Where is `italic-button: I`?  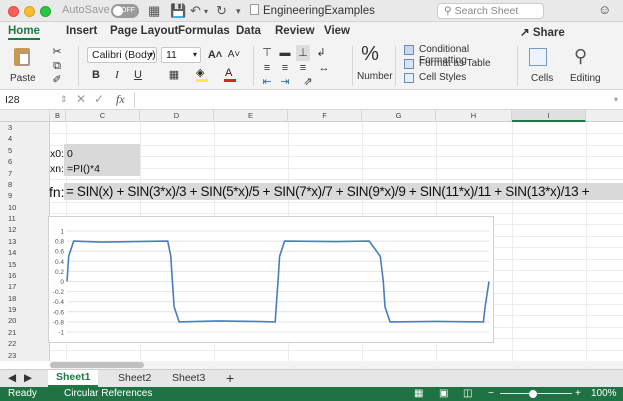 italic-button: I is located at coordinates (117, 75).